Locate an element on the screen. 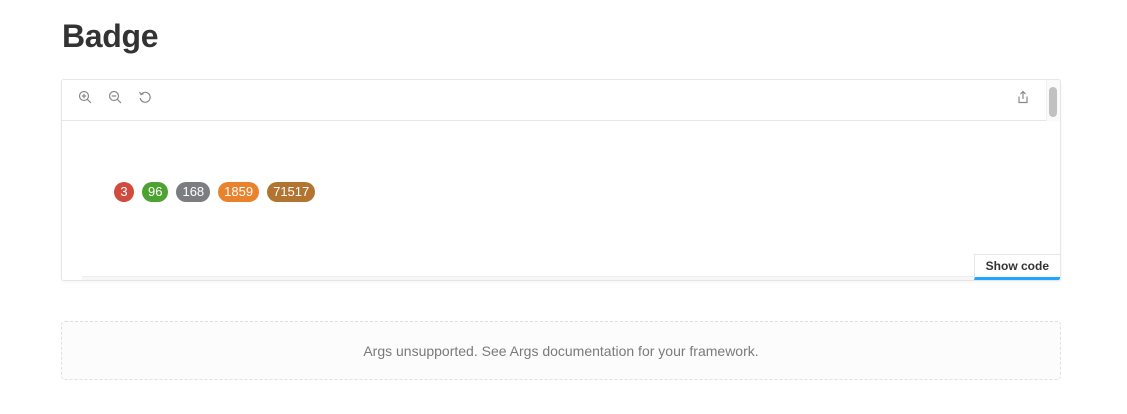 Image resolution: width=1127 pixels, height=414 pixels. zoom-out-button is located at coordinates (115, 97).